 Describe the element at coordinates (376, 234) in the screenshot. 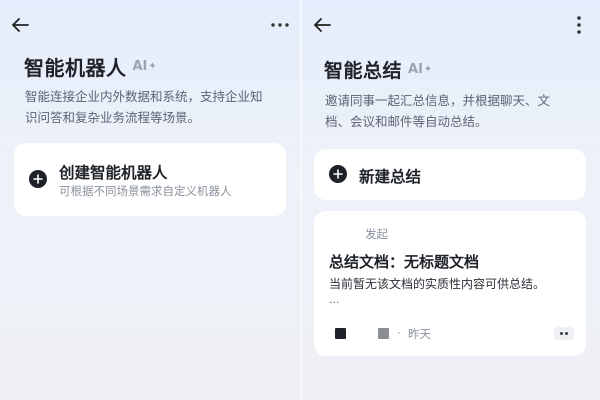

I see `initiated-label: 发起` at that location.